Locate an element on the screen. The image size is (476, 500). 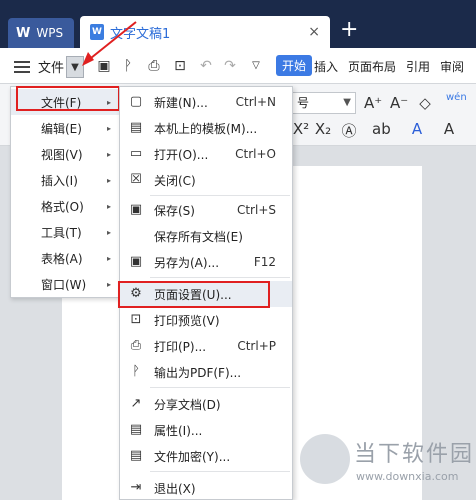
highlight-icon: ab is located at coordinates (381, 129).